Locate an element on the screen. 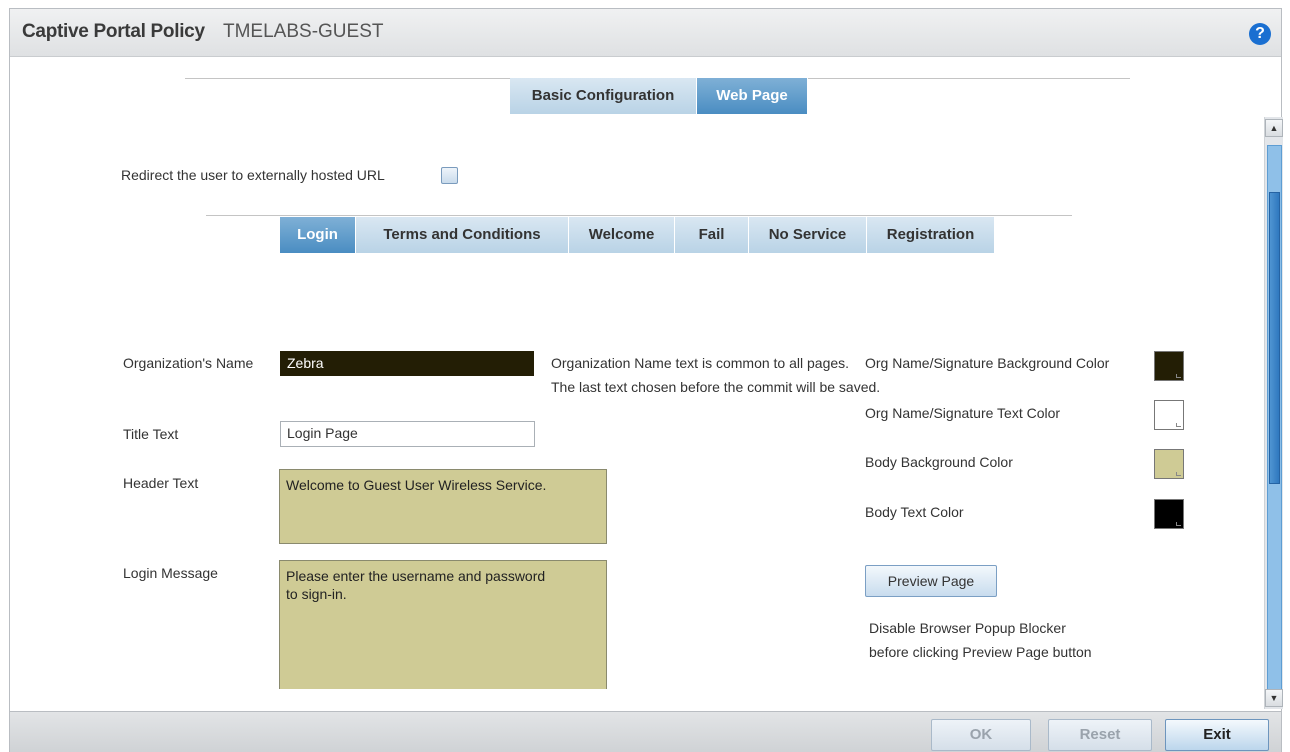 The height and width of the screenshot is (752, 1290). tab-no-service: No Service is located at coordinates (808, 235).